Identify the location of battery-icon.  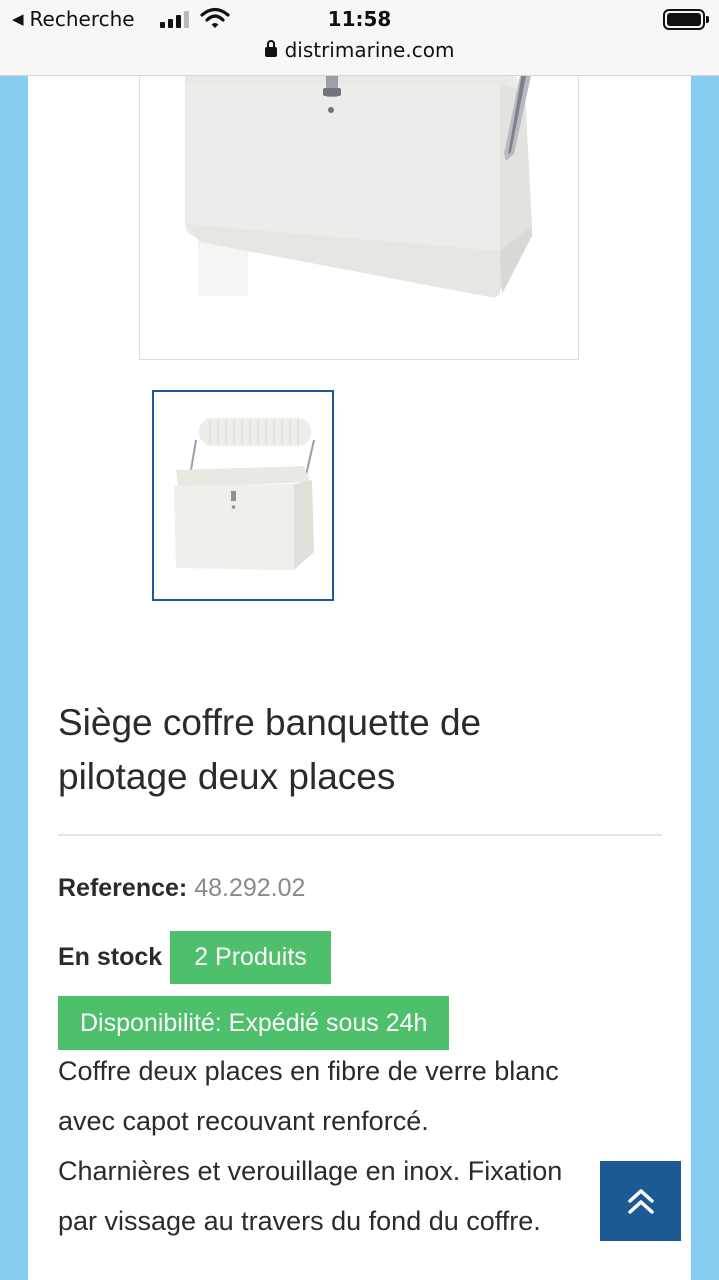
(686, 19).